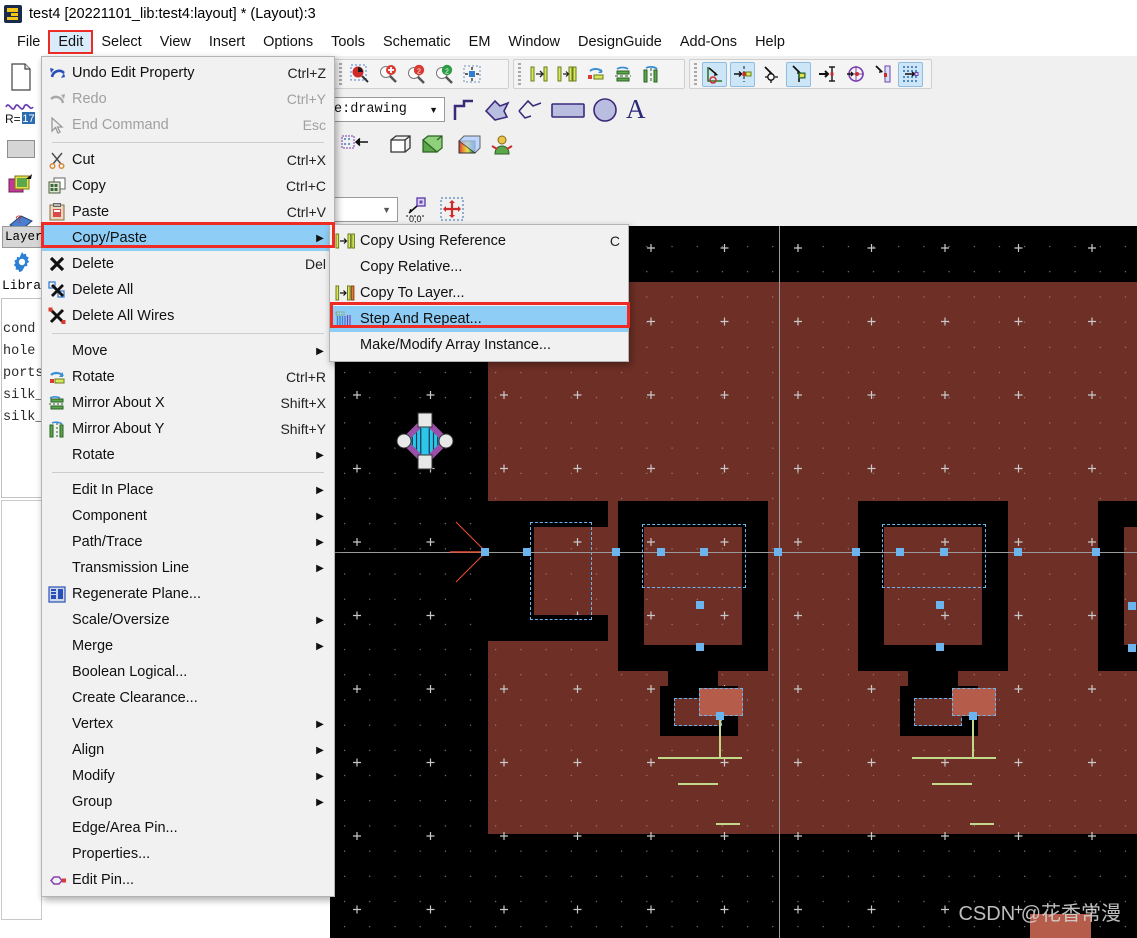  I want to click on menu-schematic: Schematic, so click(417, 42).